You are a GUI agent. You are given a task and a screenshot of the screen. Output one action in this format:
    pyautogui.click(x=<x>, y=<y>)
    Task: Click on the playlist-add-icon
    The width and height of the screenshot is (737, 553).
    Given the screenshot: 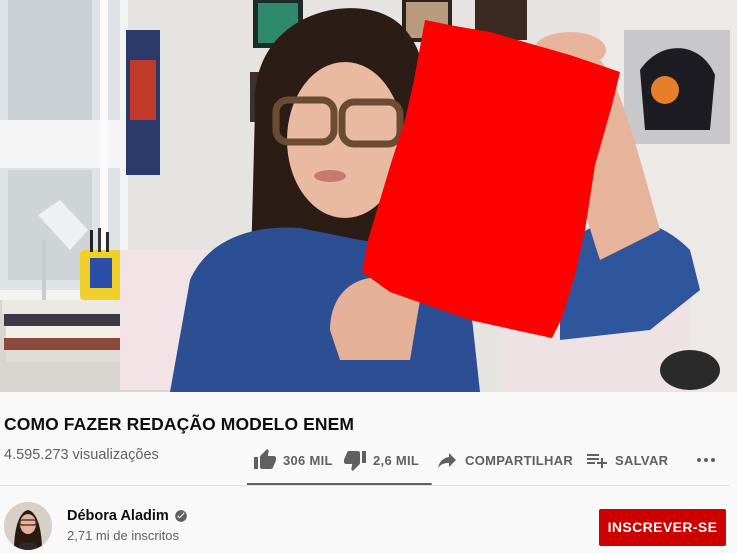 What is the action you would take?
    pyautogui.click(x=597, y=461)
    